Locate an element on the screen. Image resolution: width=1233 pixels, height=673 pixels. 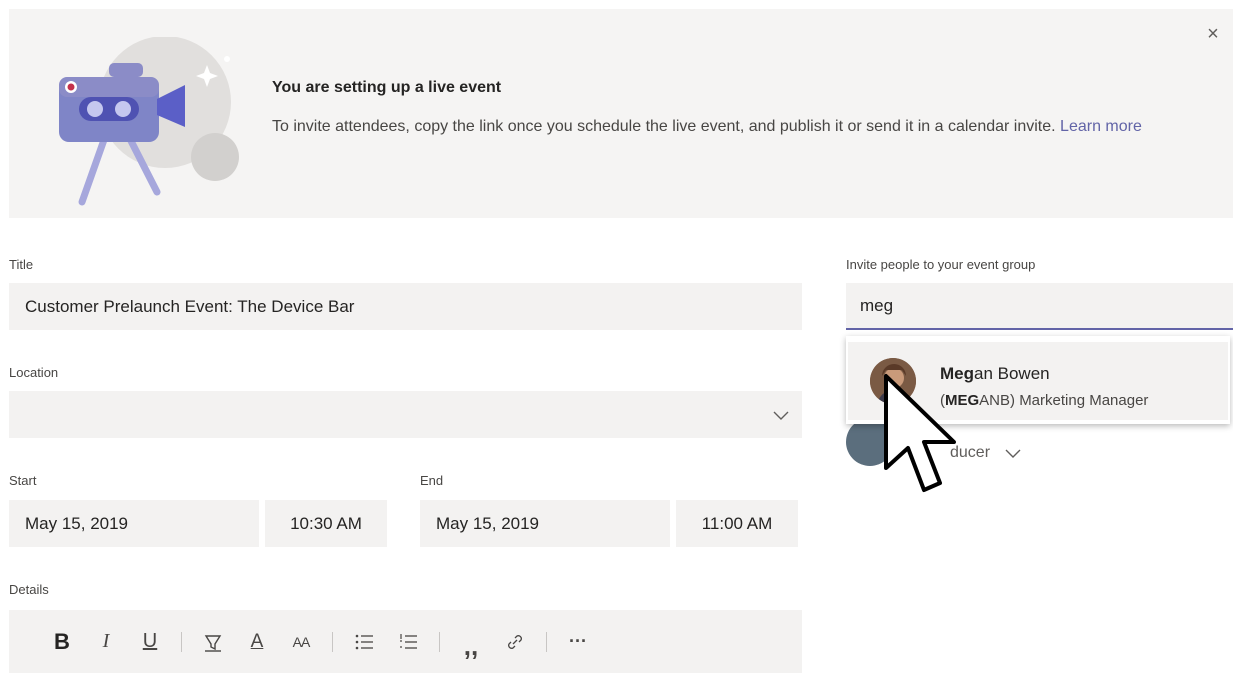
underline-button: U is located at coordinates (150, 642).